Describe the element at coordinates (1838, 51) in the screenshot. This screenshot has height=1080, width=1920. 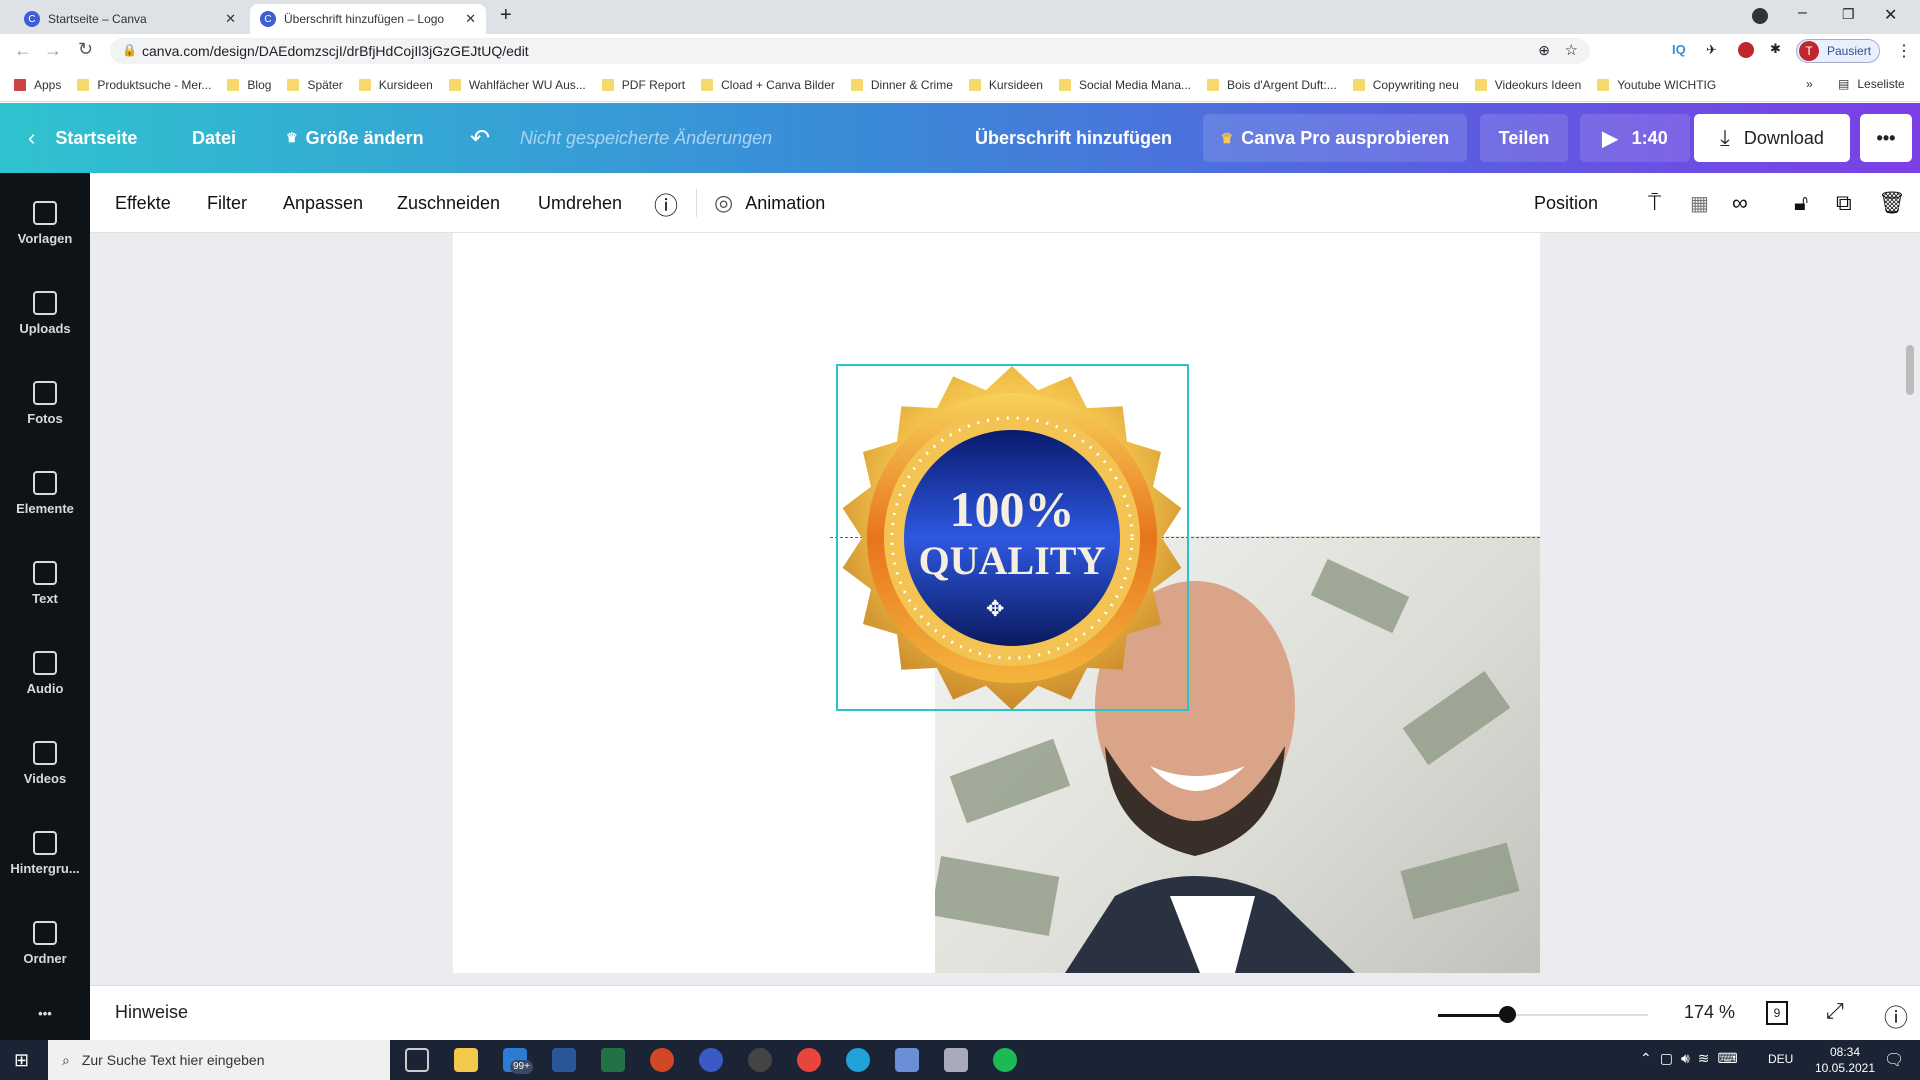
I see `profile-button: T Pausiert` at that location.